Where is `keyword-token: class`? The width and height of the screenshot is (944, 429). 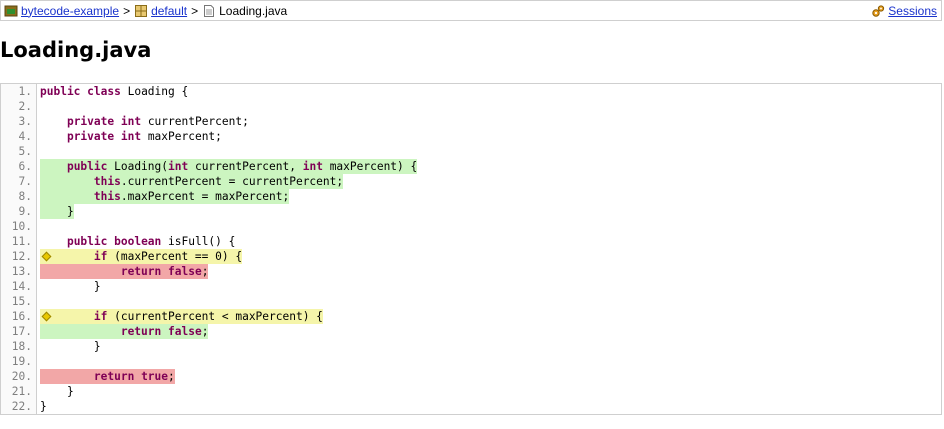 keyword-token: class is located at coordinates (104, 91).